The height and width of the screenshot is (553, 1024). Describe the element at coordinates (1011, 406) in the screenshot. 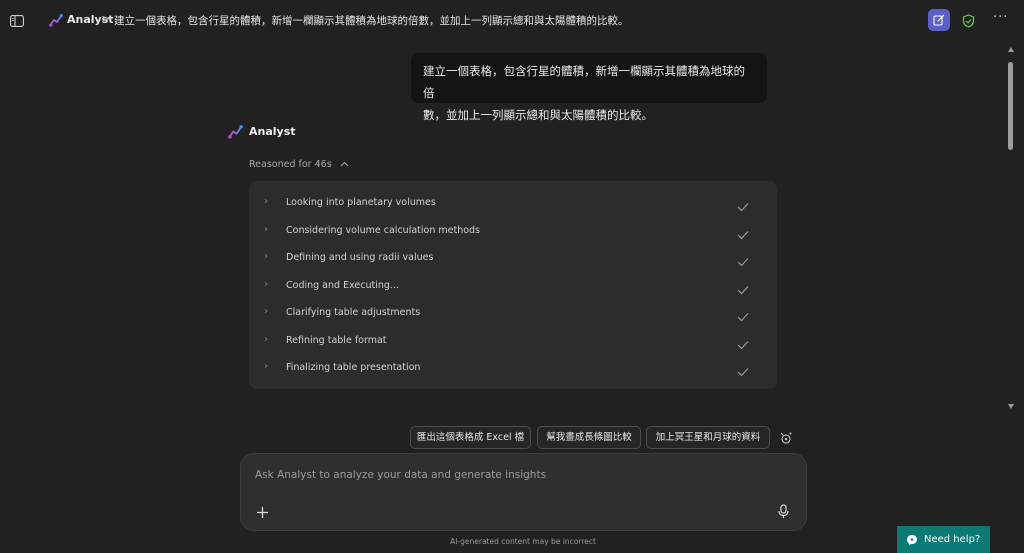

I see `scroll-down-arrow` at that location.